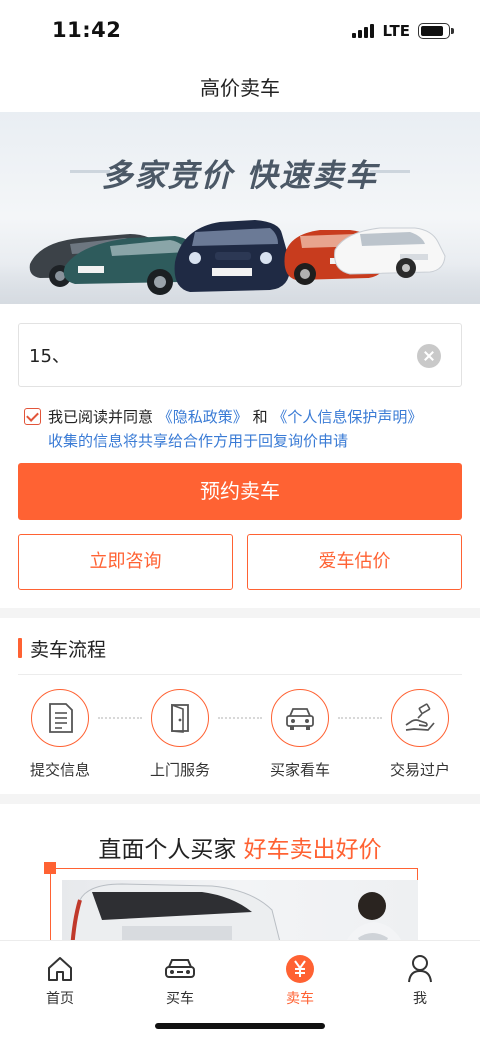 Image resolution: width=480 pixels, height=1039 pixels. Describe the element at coordinates (240, 172) in the screenshot. I see `banner-headline: 多家竞价 快速卖车` at that location.